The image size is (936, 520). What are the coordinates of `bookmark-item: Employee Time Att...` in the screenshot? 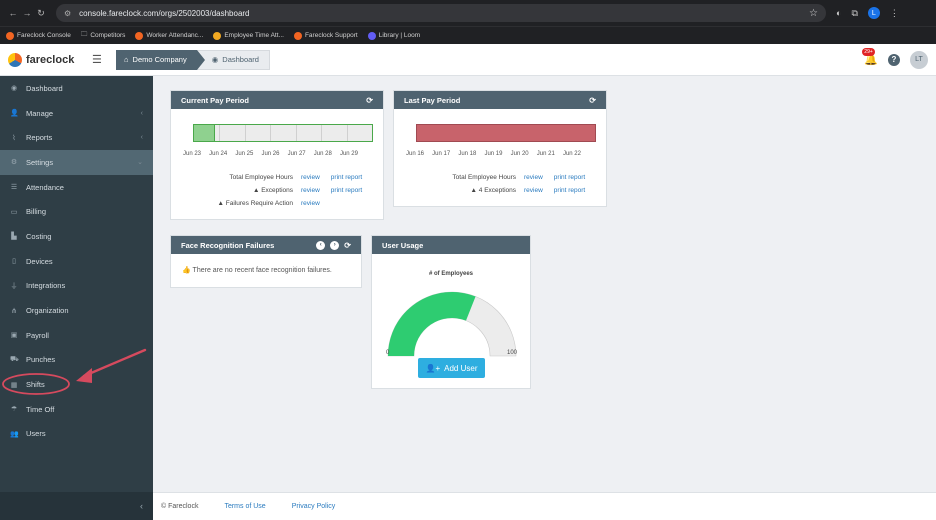 It's located at (248, 35).